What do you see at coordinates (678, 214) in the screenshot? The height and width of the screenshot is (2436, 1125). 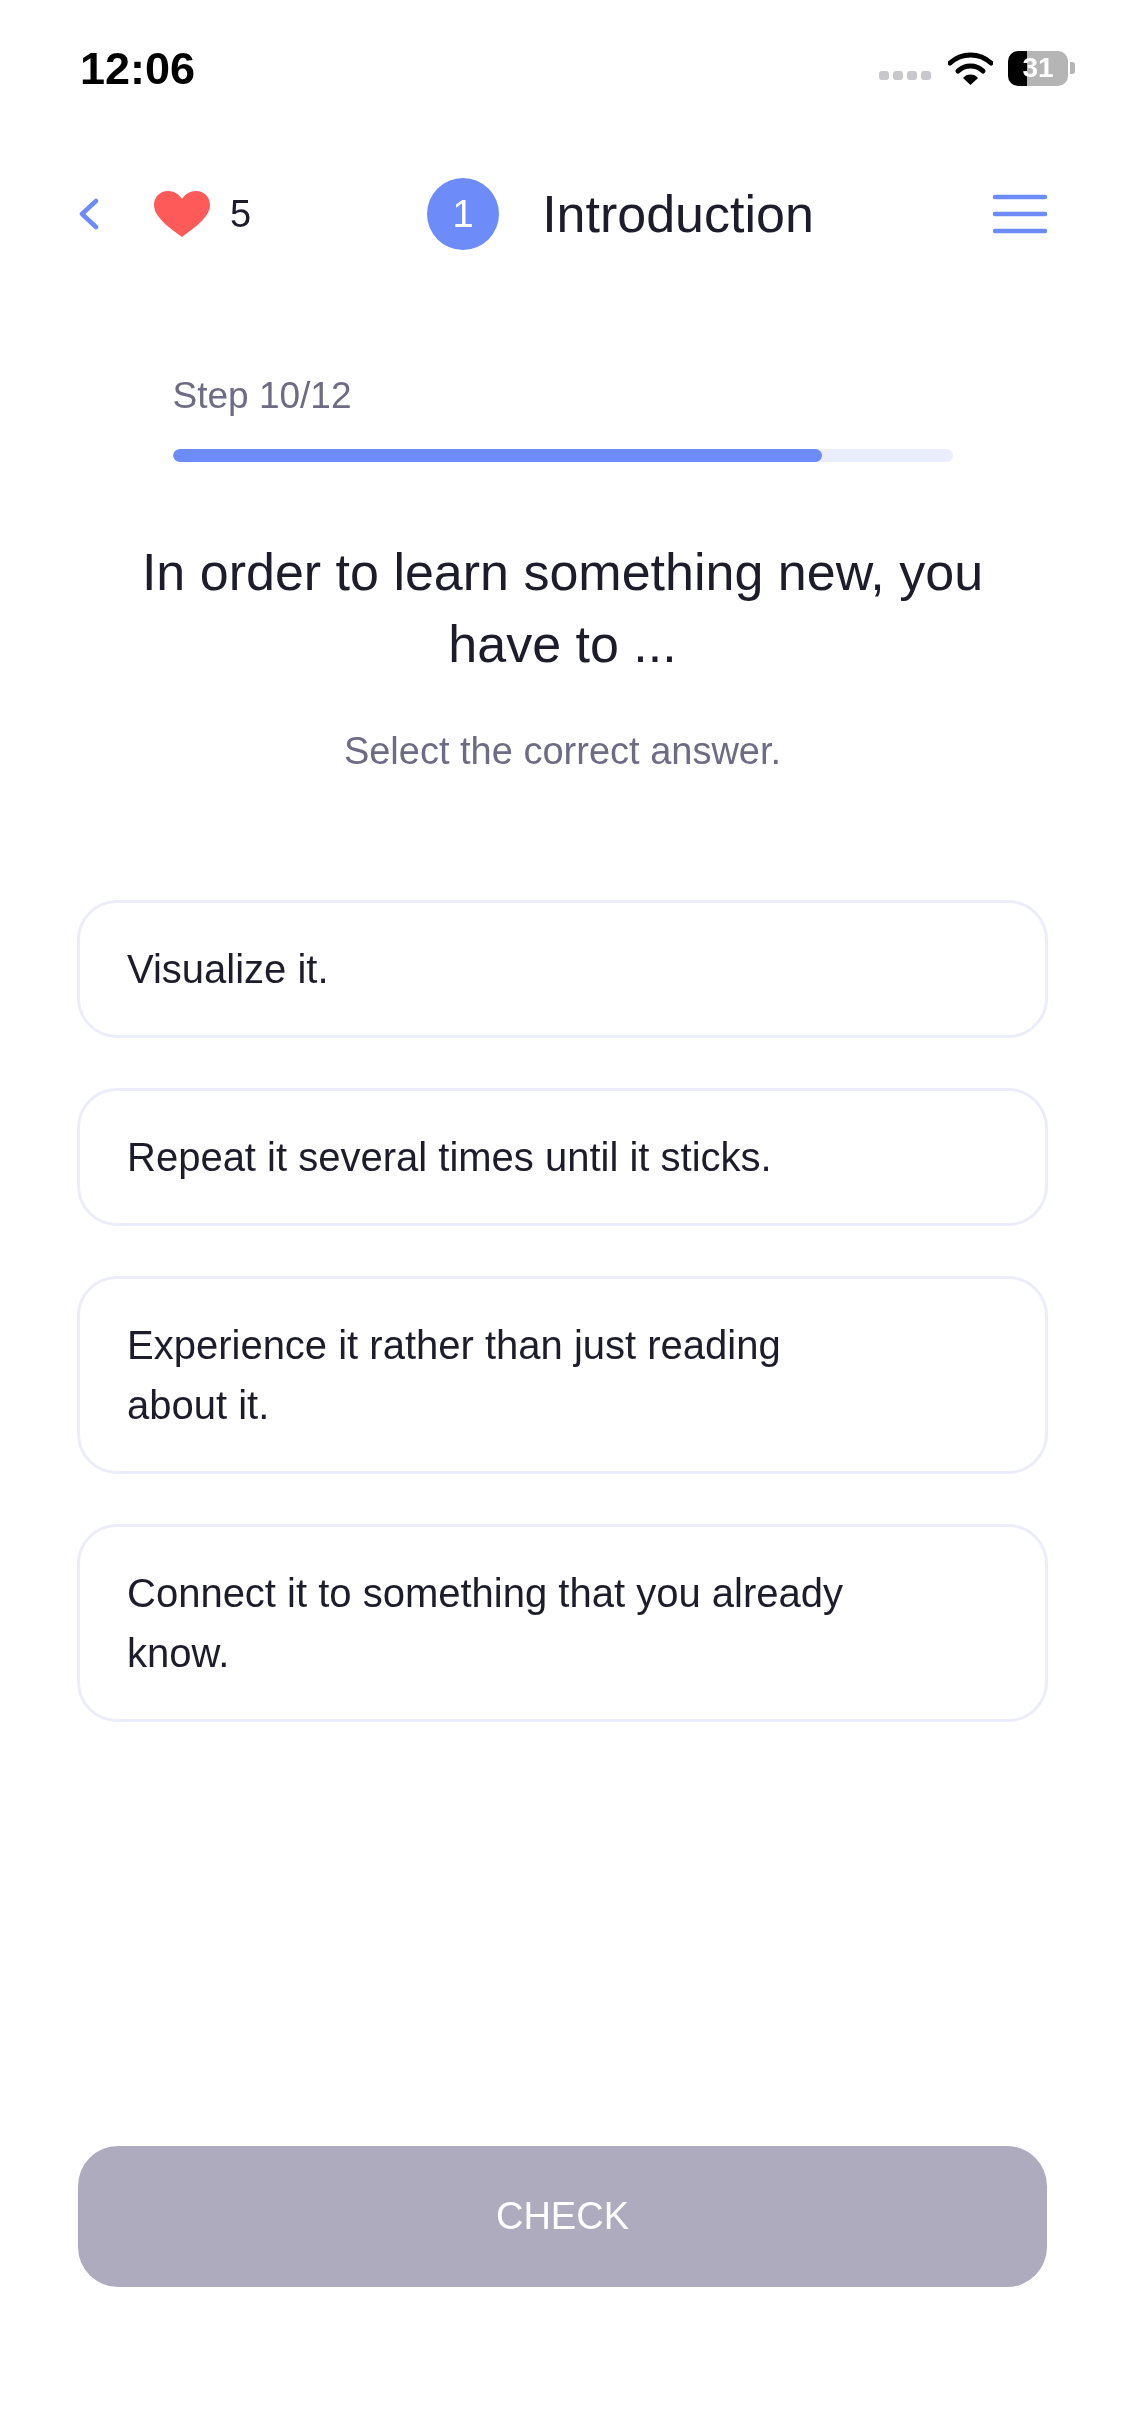 I see `lesson-title: Introduction` at bounding box center [678, 214].